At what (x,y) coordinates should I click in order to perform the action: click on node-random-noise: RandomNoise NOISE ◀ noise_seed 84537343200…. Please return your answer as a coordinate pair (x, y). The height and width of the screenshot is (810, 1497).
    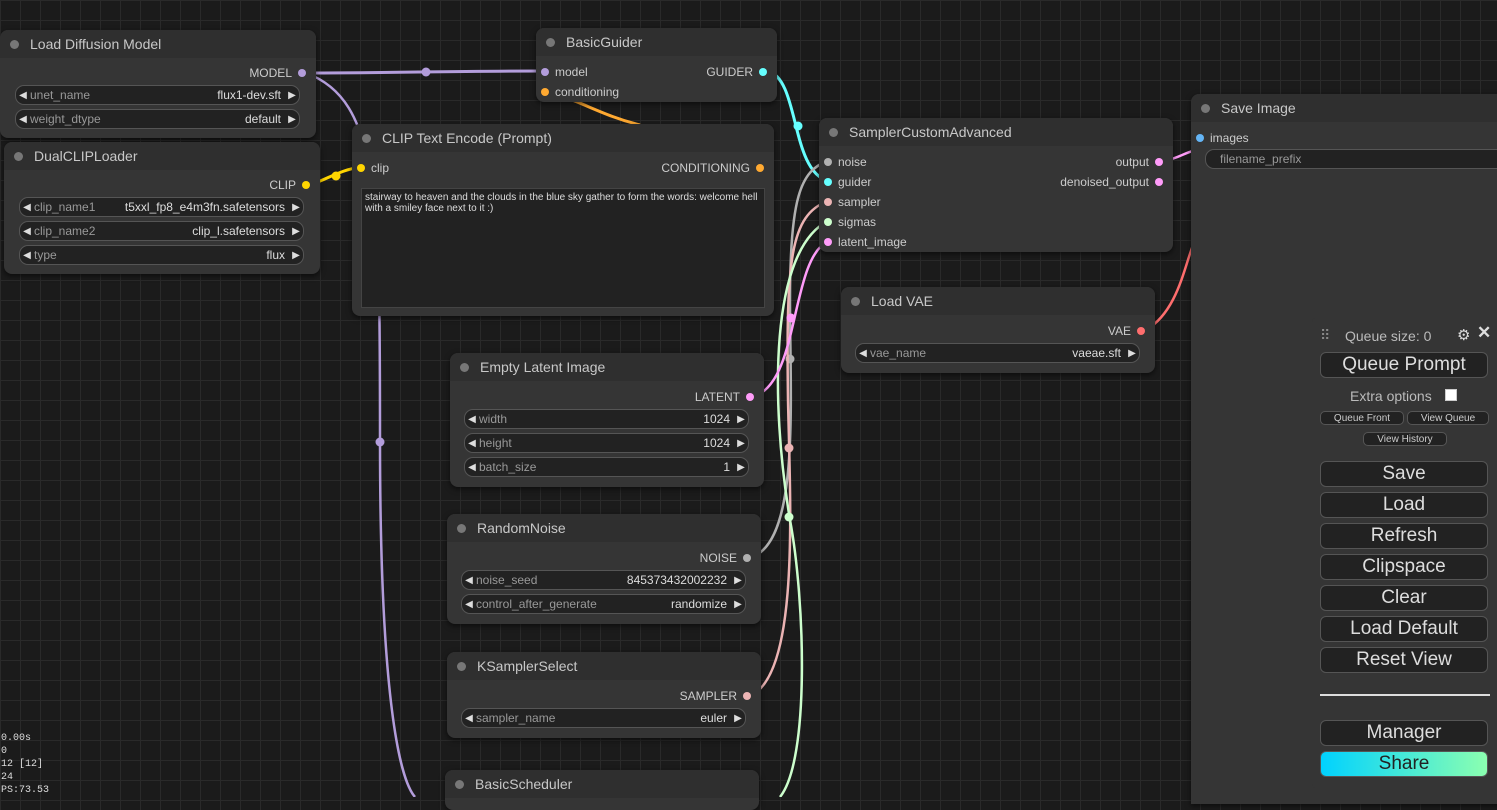
    Looking at the image, I should click on (604, 569).